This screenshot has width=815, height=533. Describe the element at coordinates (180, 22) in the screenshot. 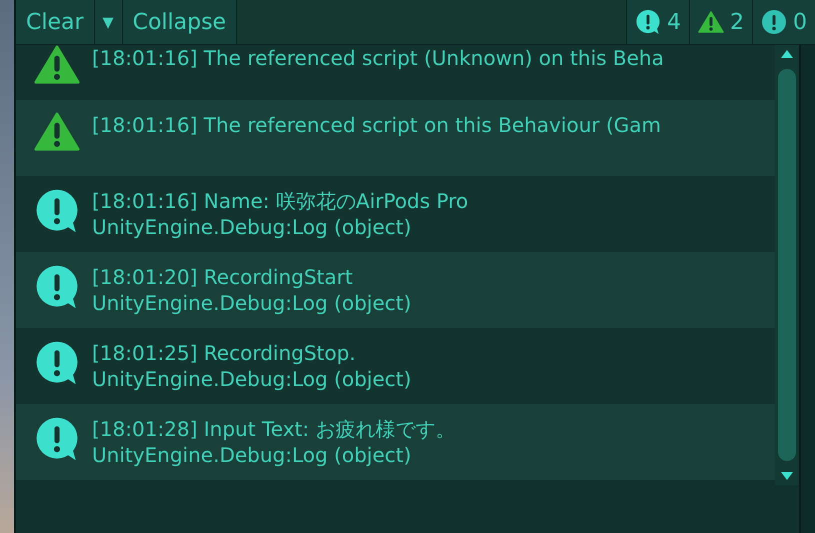

I see `toolbar-button: Collapse` at that location.